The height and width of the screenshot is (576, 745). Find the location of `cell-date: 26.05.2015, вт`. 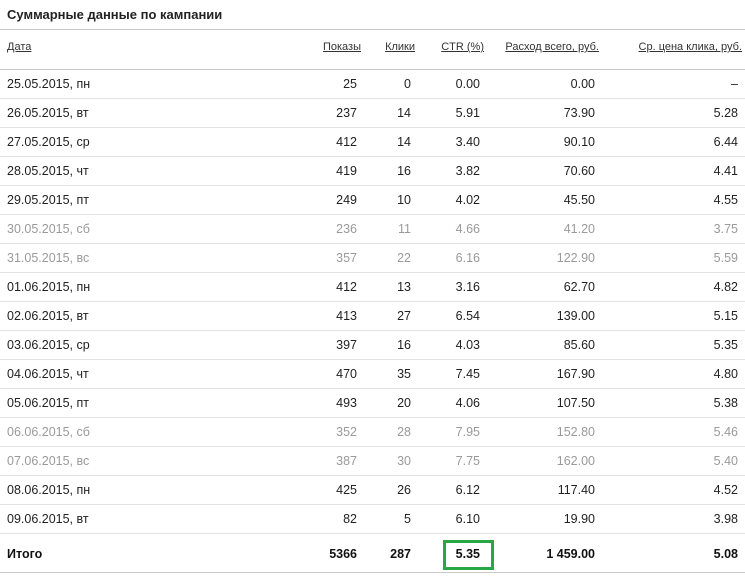

cell-date: 26.05.2015, вт is located at coordinates (48, 113).